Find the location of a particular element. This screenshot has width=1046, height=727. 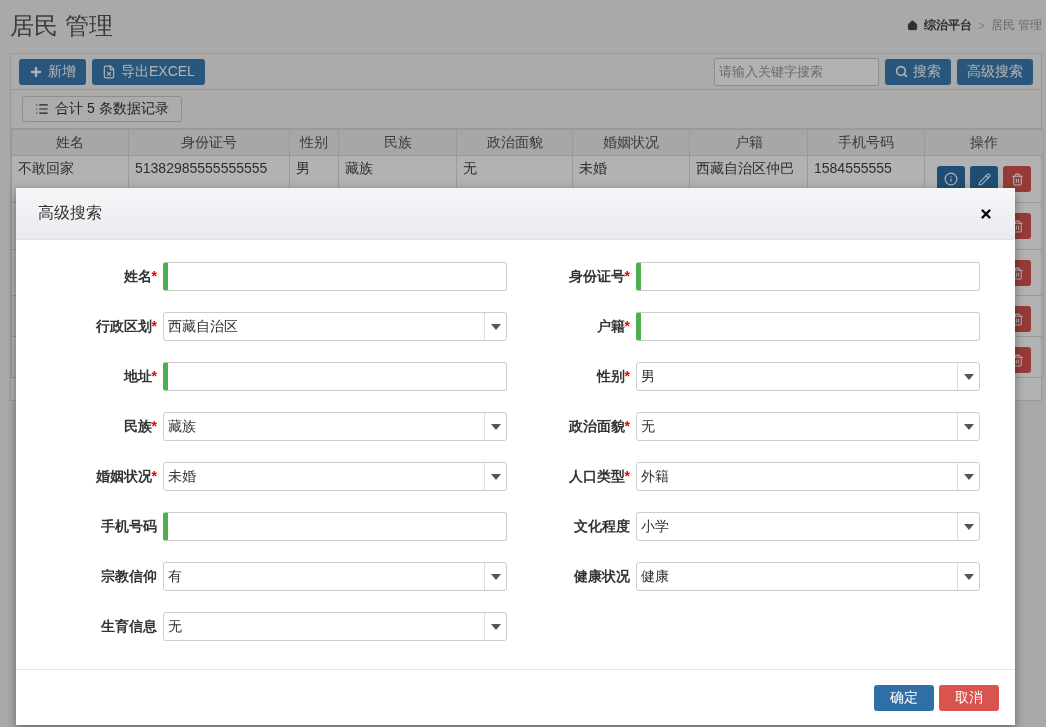

field-label: 文化程度 is located at coordinates (601, 526).